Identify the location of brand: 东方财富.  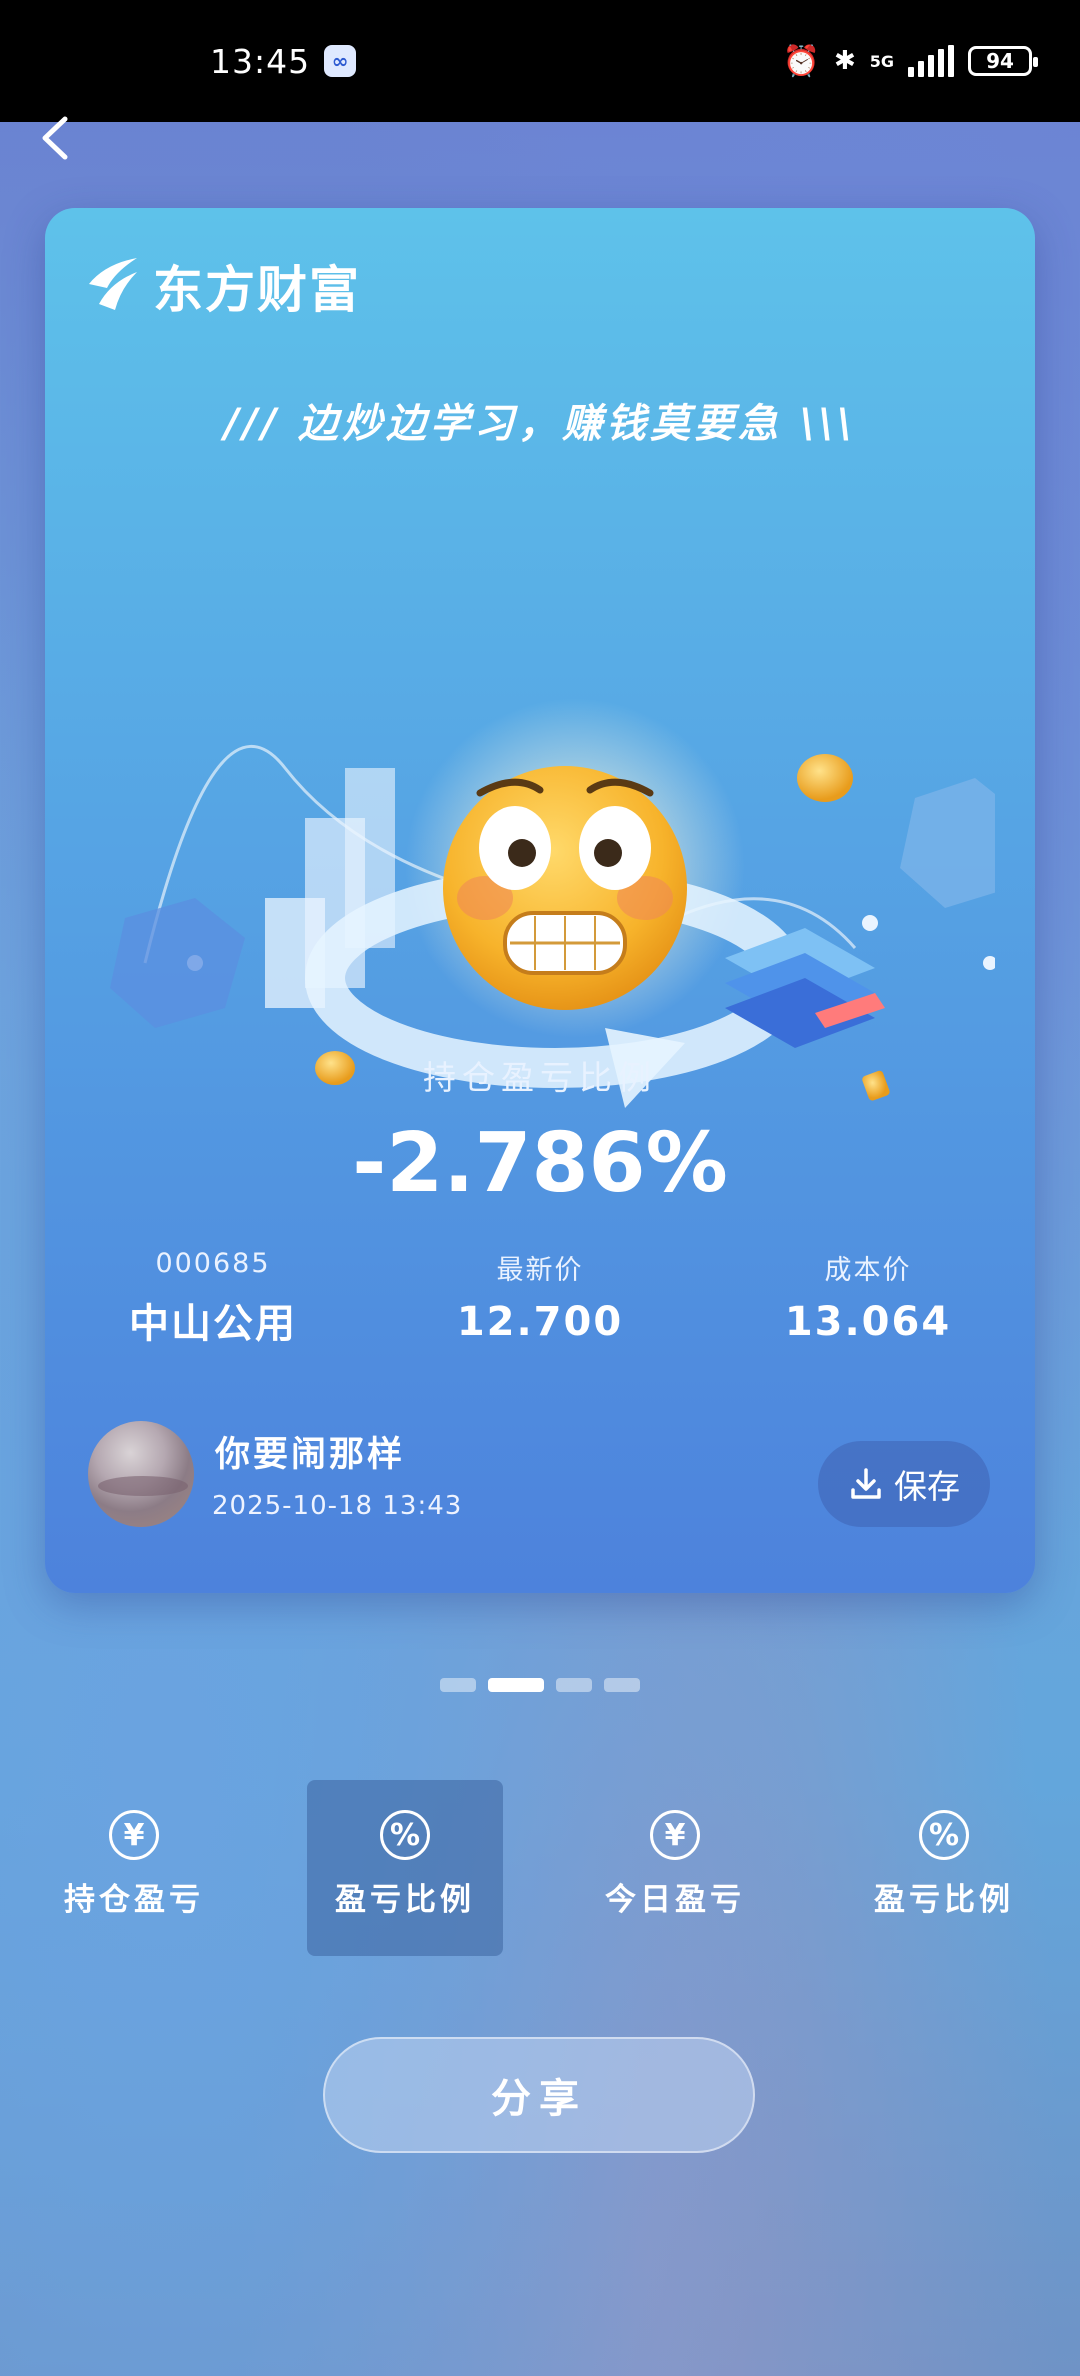
(223, 286).